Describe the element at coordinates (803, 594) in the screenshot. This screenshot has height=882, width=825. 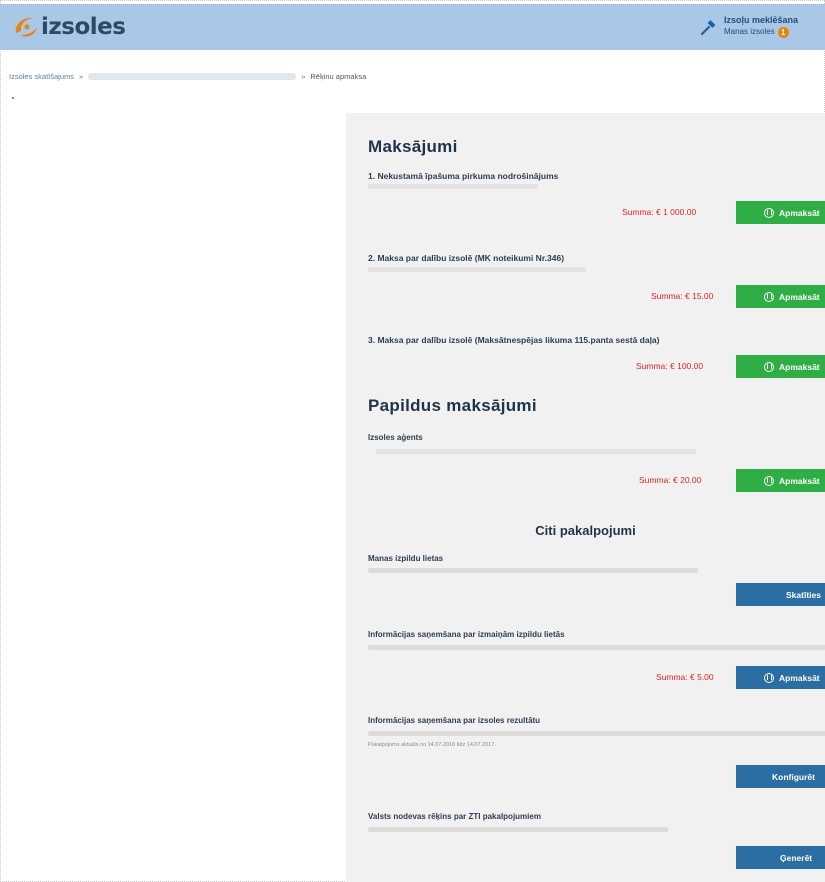
I see `view-button-label: Skatīties` at that location.